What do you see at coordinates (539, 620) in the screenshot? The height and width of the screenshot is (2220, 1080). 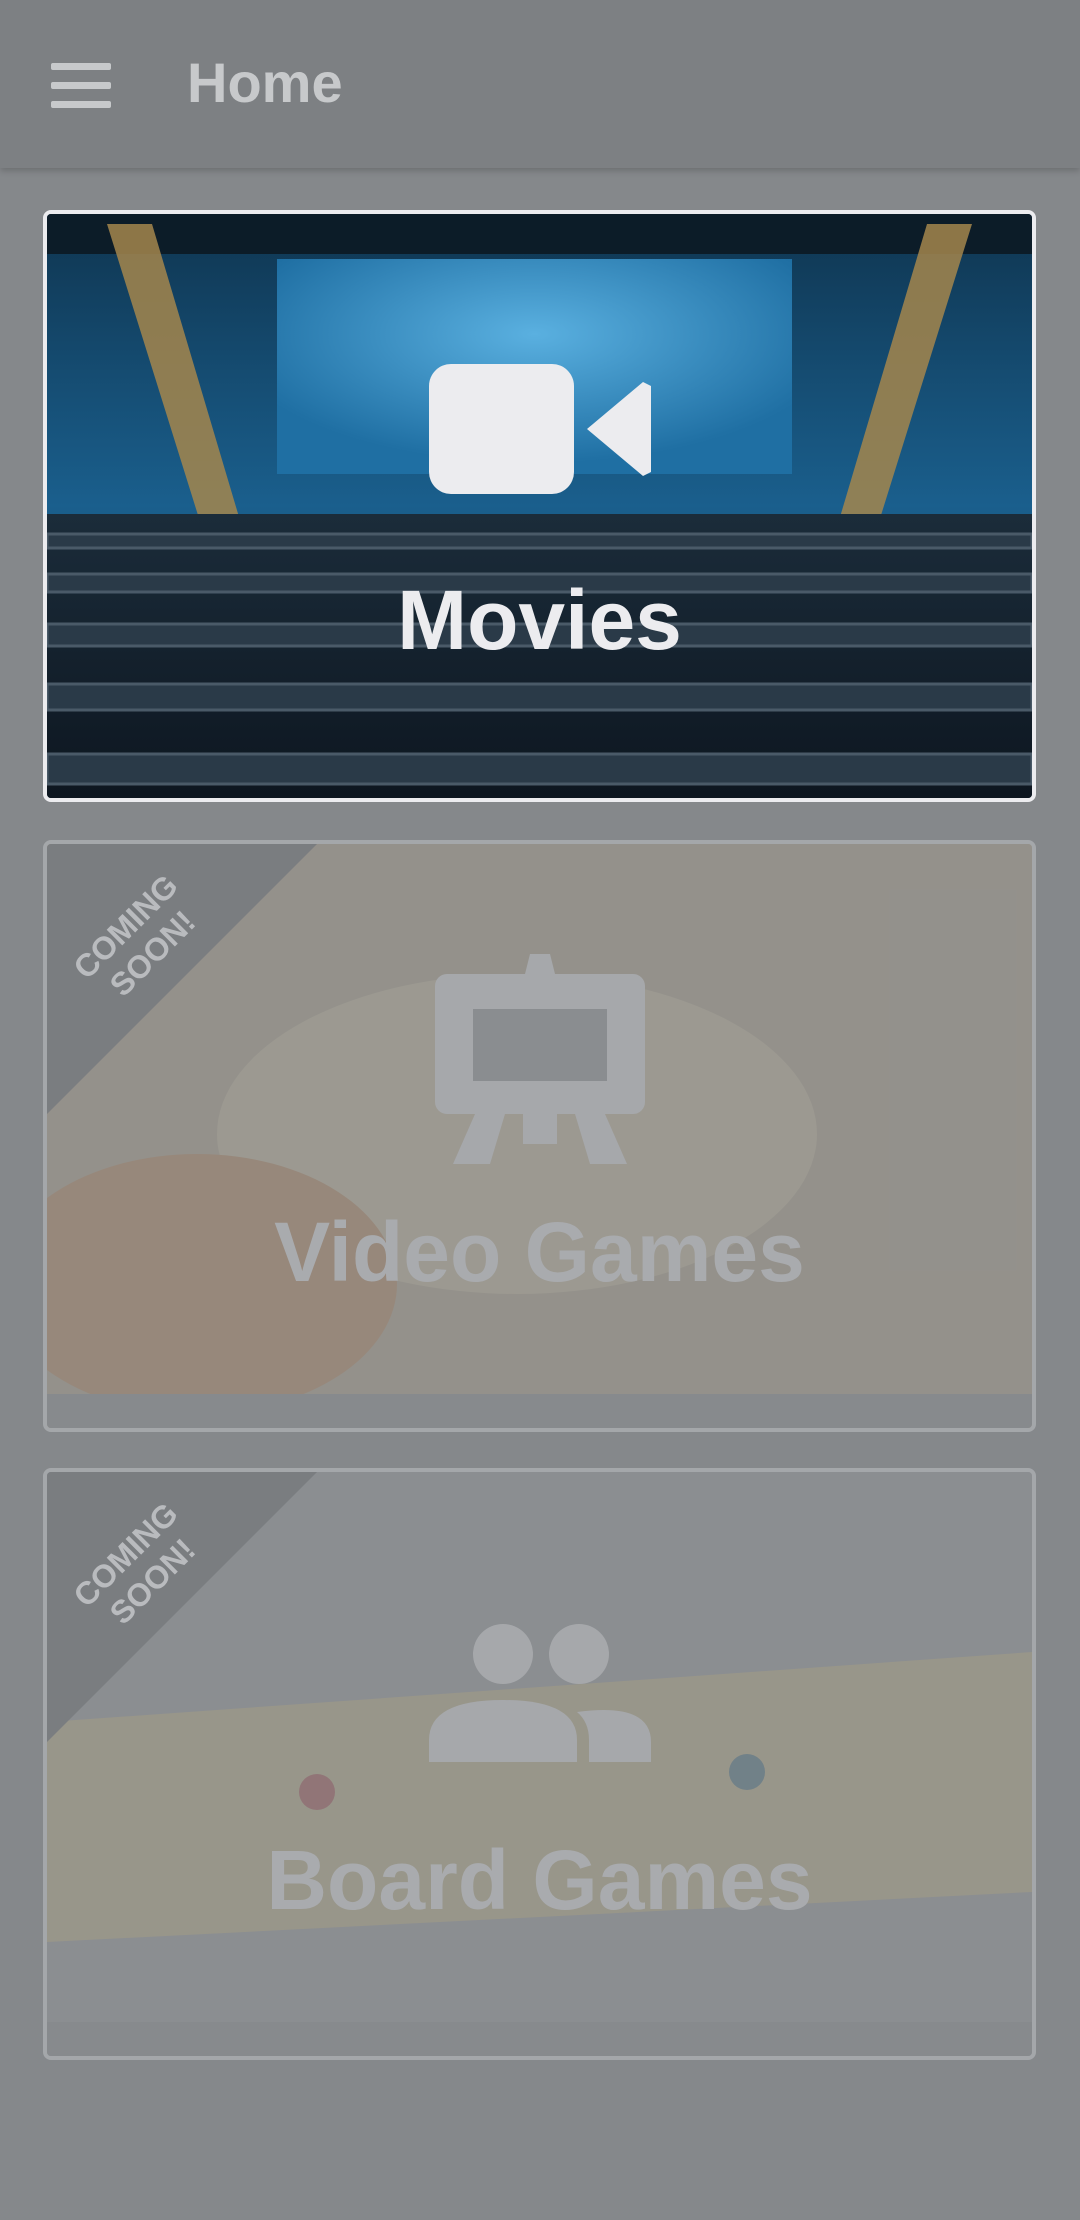 I see `card-label: Movies` at bounding box center [539, 620].